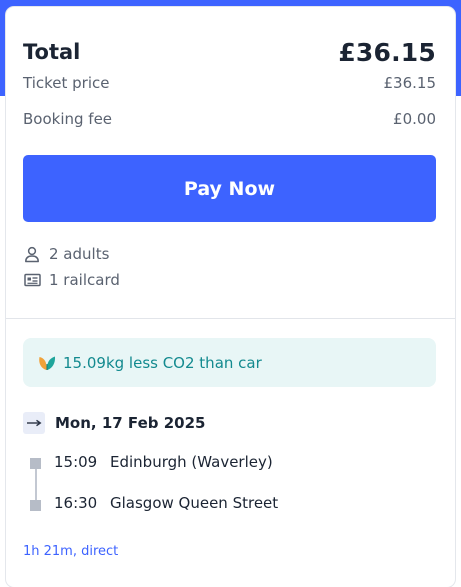  I want to click on railcard-icon, so click(32, 280).